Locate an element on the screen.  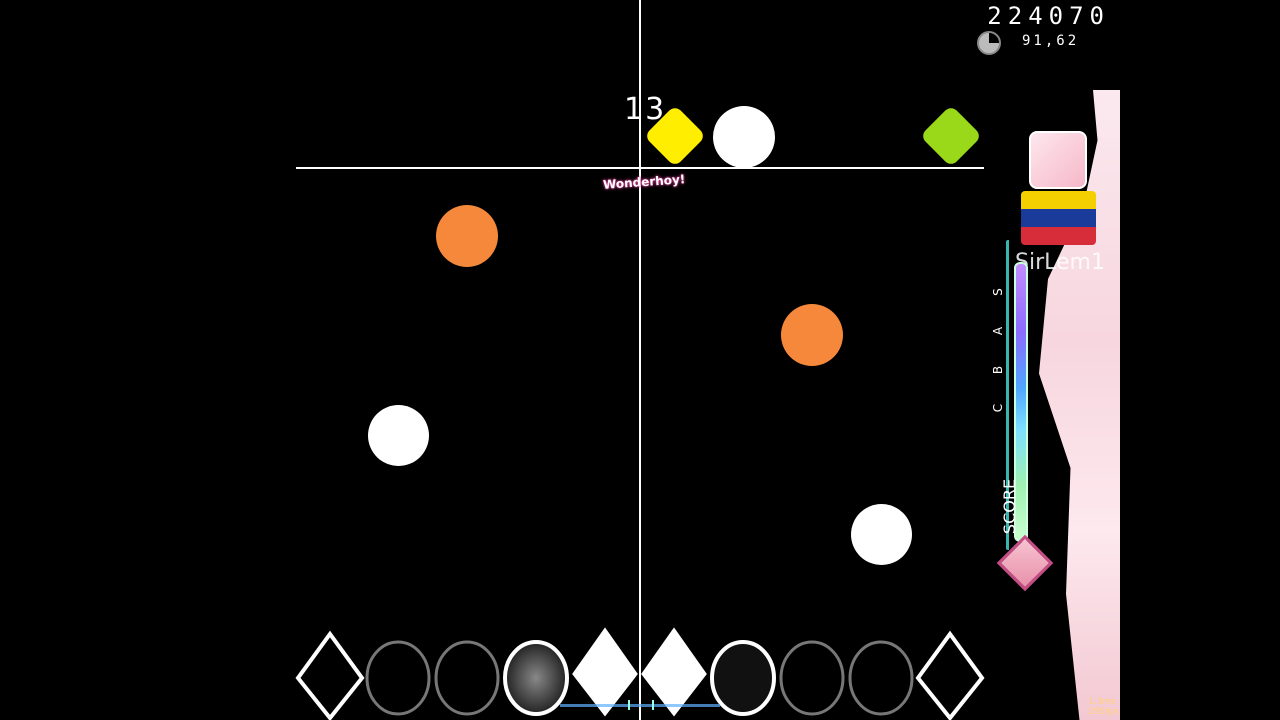
latency-value: 1.3ms is located at coordinates (1102, 702).